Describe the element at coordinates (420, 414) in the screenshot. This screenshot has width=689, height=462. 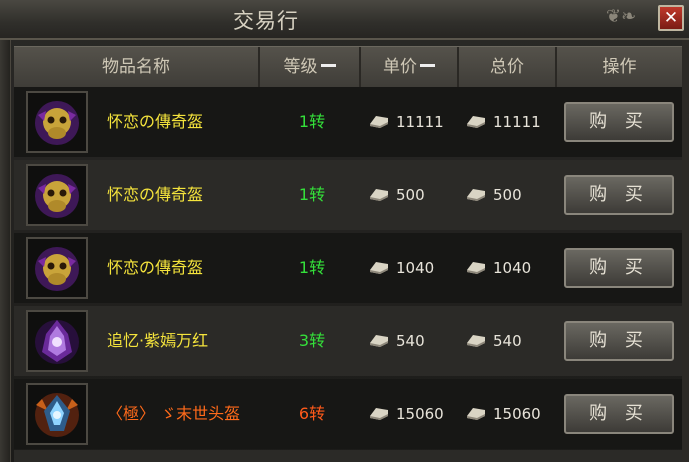
I see `unit-price-value: 15060` at that location.